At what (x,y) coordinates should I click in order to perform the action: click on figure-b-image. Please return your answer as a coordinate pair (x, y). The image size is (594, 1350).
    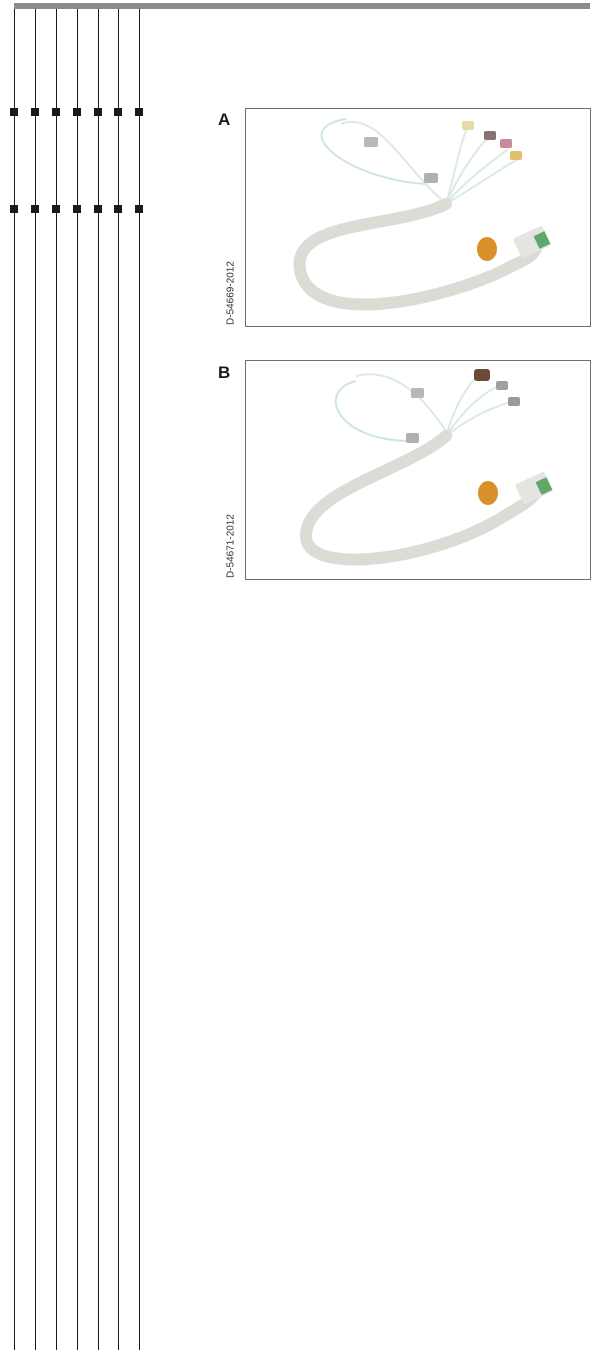
    Looking at the image, I should click on (418, 470).